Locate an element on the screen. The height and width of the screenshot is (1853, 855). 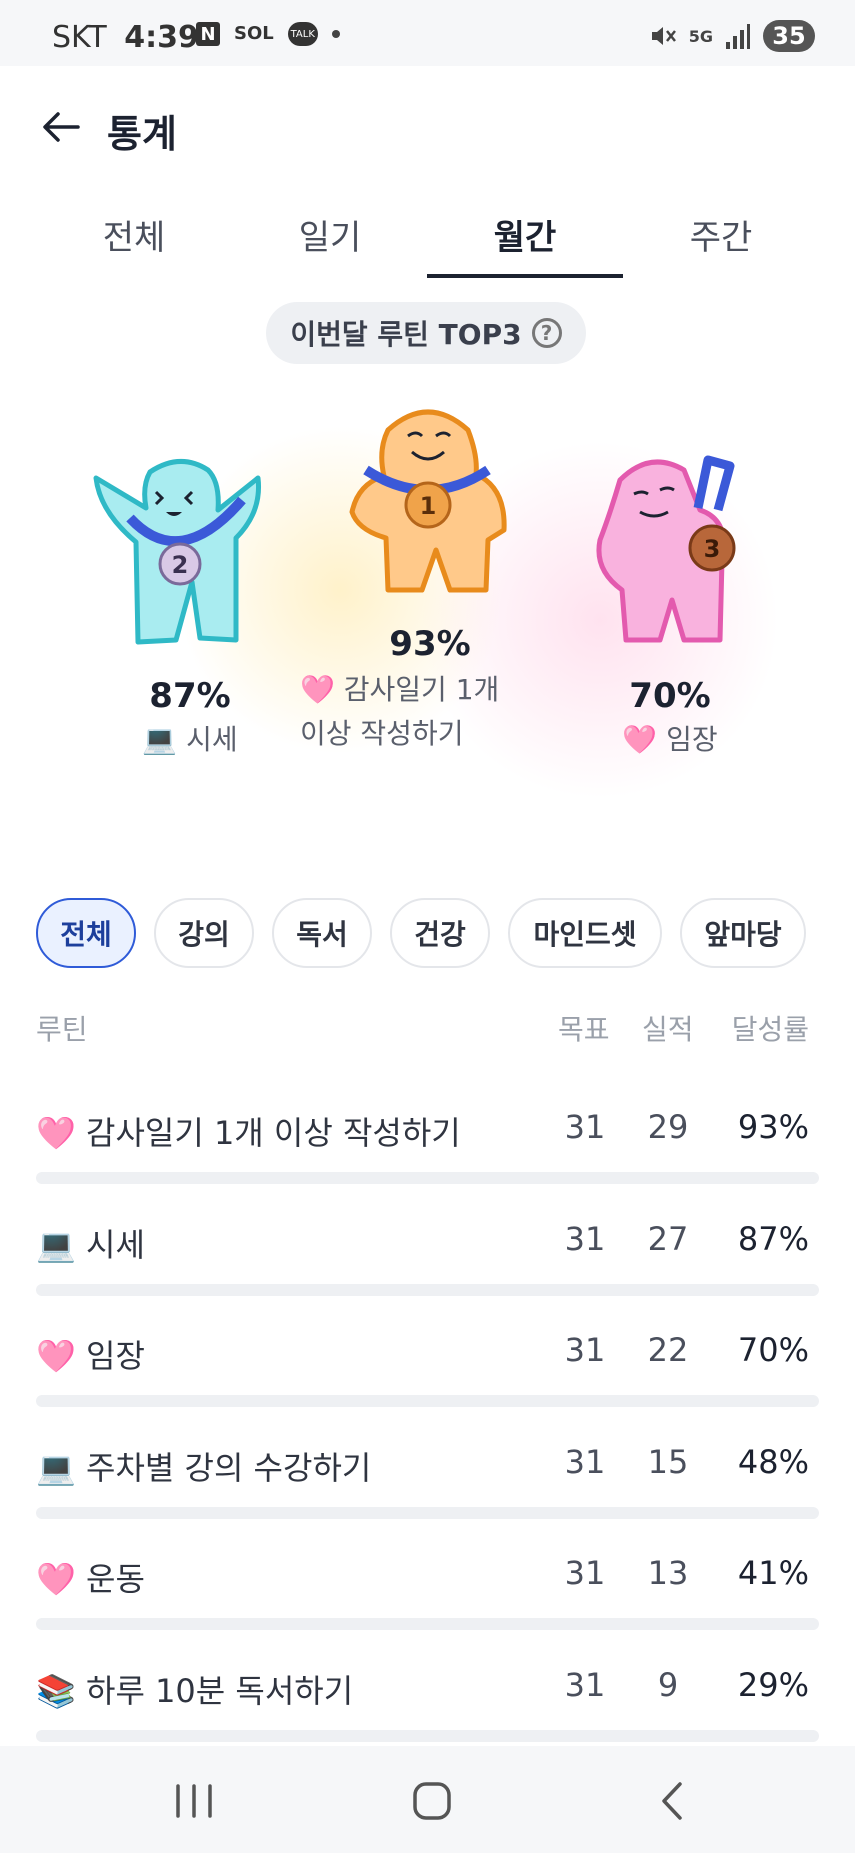
routine-name: 💻 주차별 강의 수강하기 is located at coordinates (203, 1466).